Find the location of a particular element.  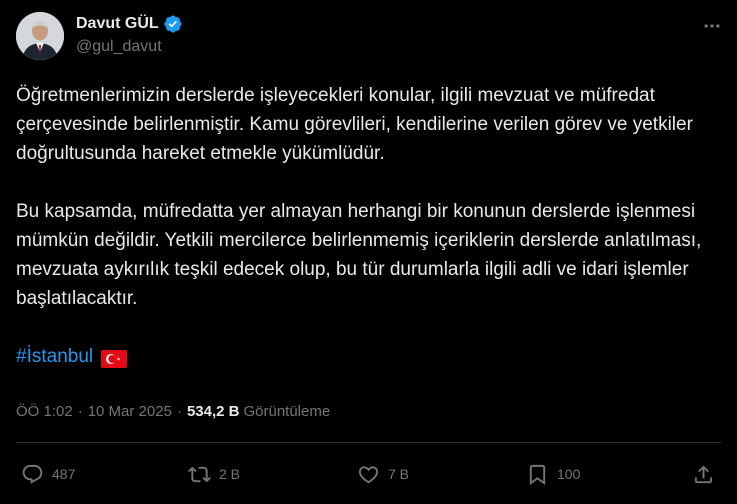

profile-photo-icon is located at coordinates (40, 36).